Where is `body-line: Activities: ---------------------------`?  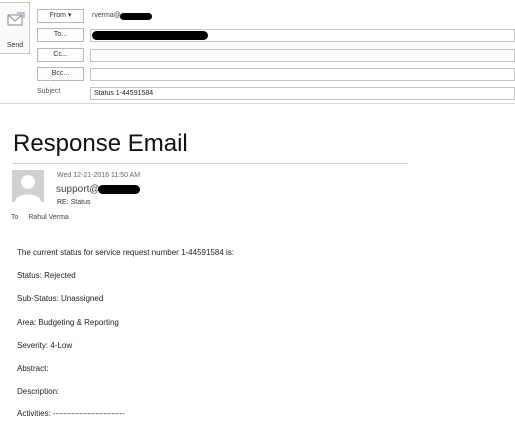
body-line: Activities: --------------------------- is located at coordinates (71, 413).